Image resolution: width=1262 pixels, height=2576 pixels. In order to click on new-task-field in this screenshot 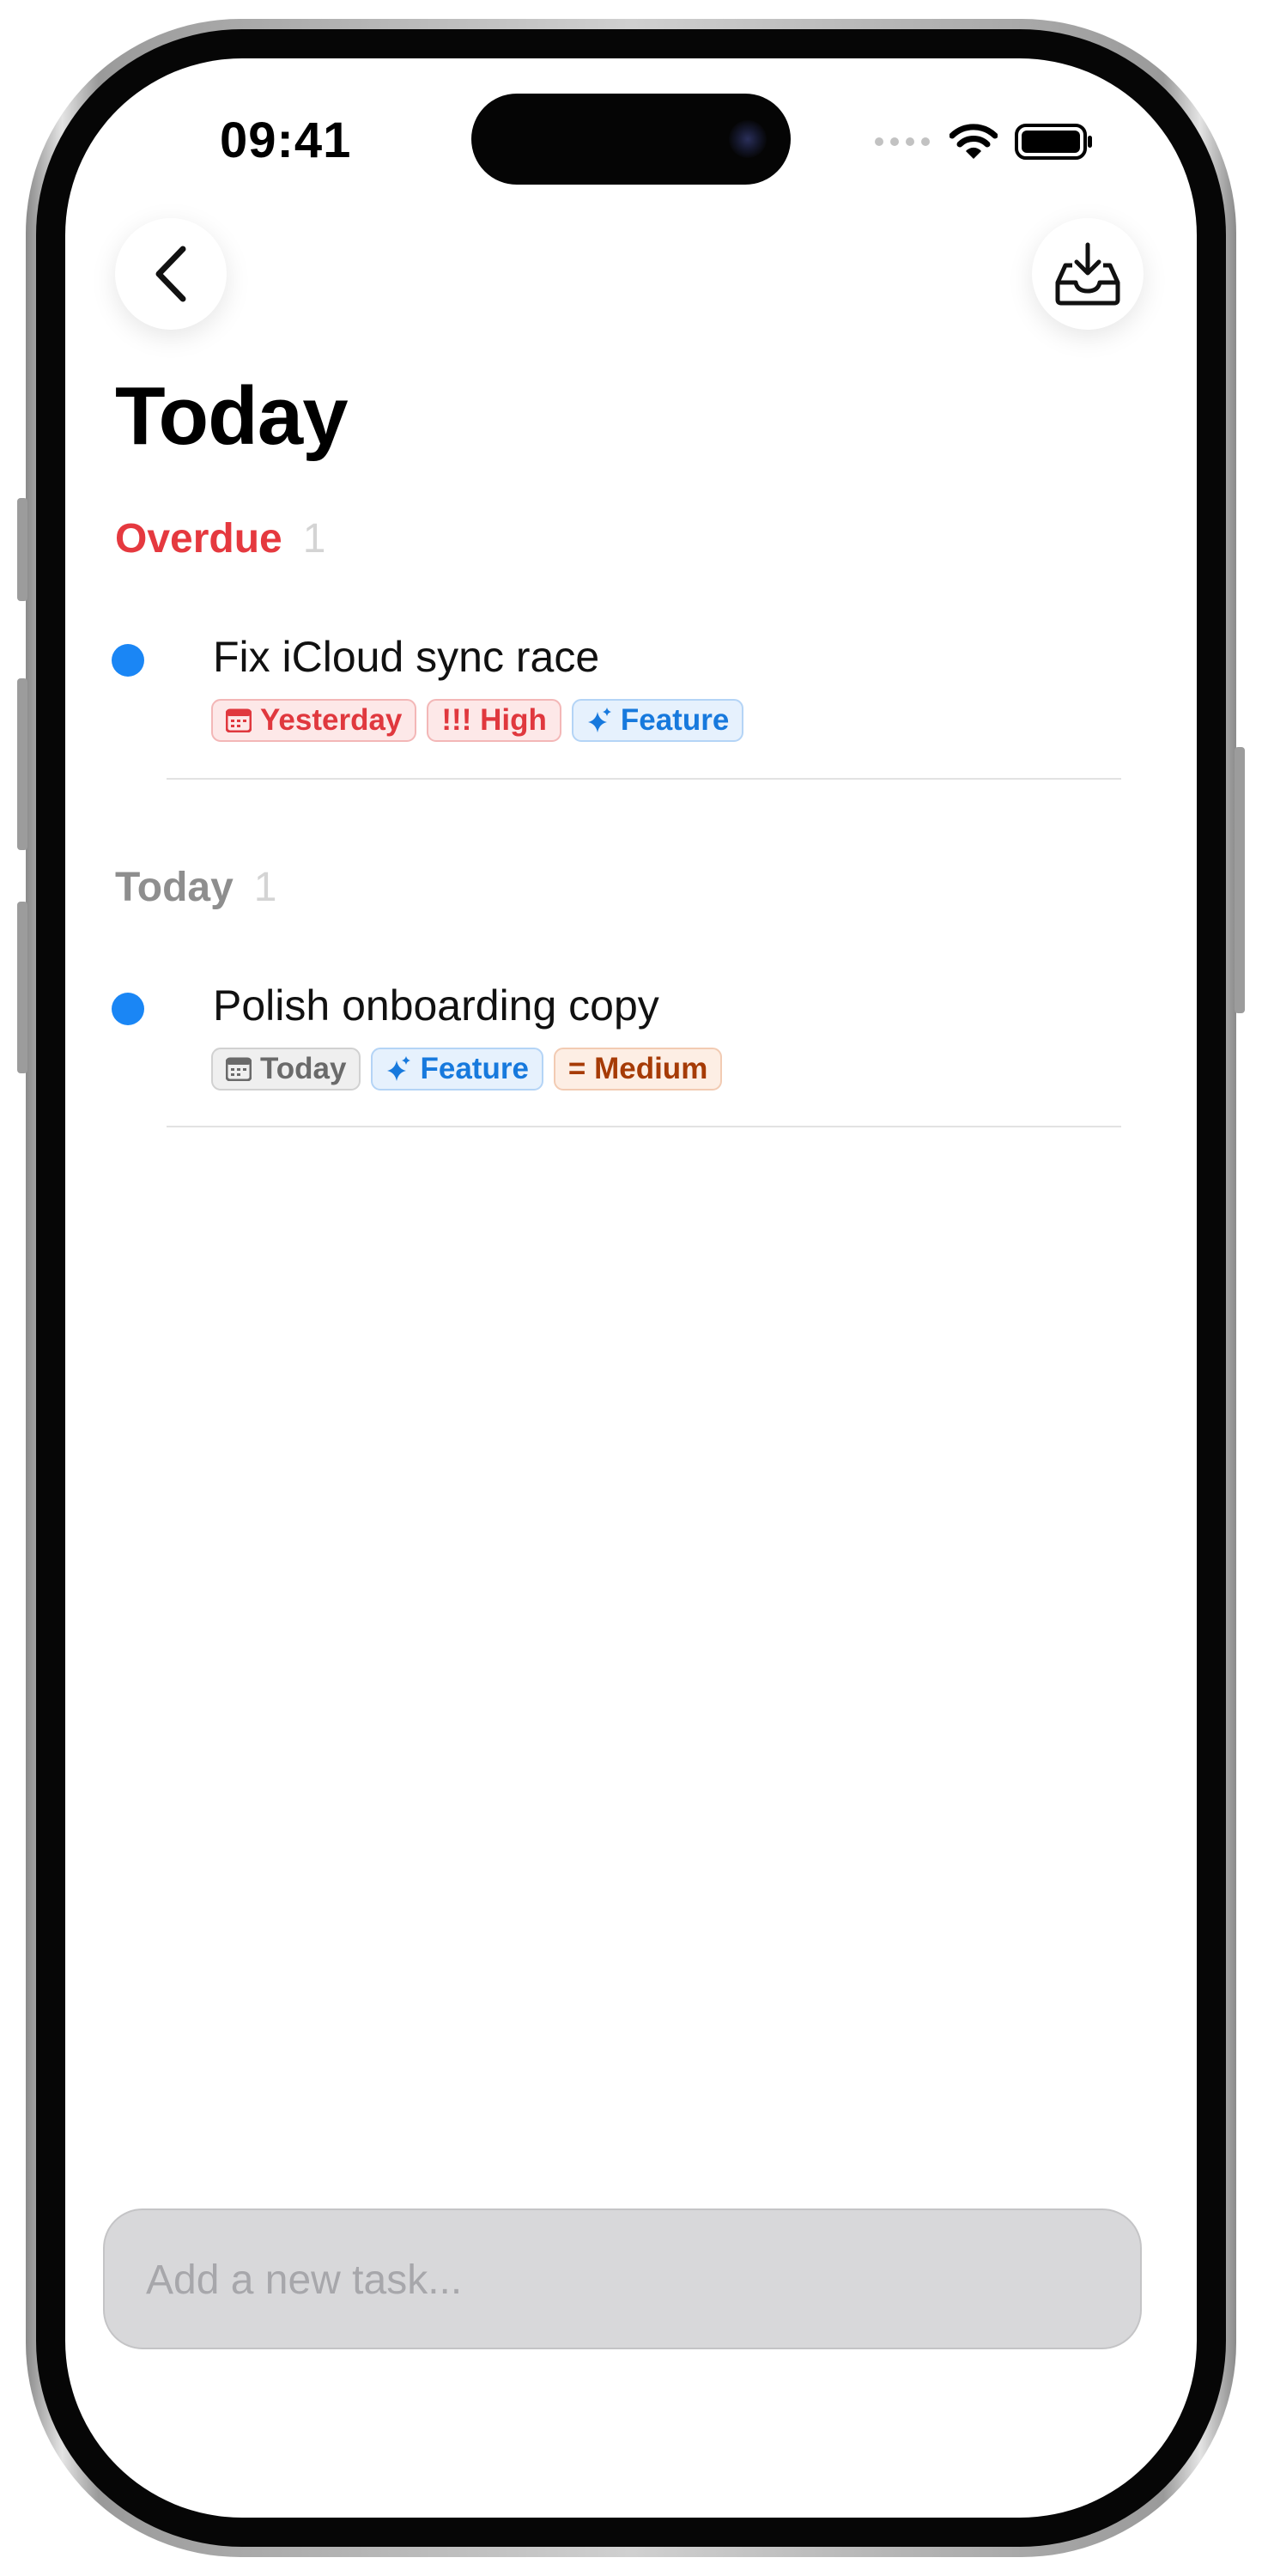, I will do `click(623, 2279)`.